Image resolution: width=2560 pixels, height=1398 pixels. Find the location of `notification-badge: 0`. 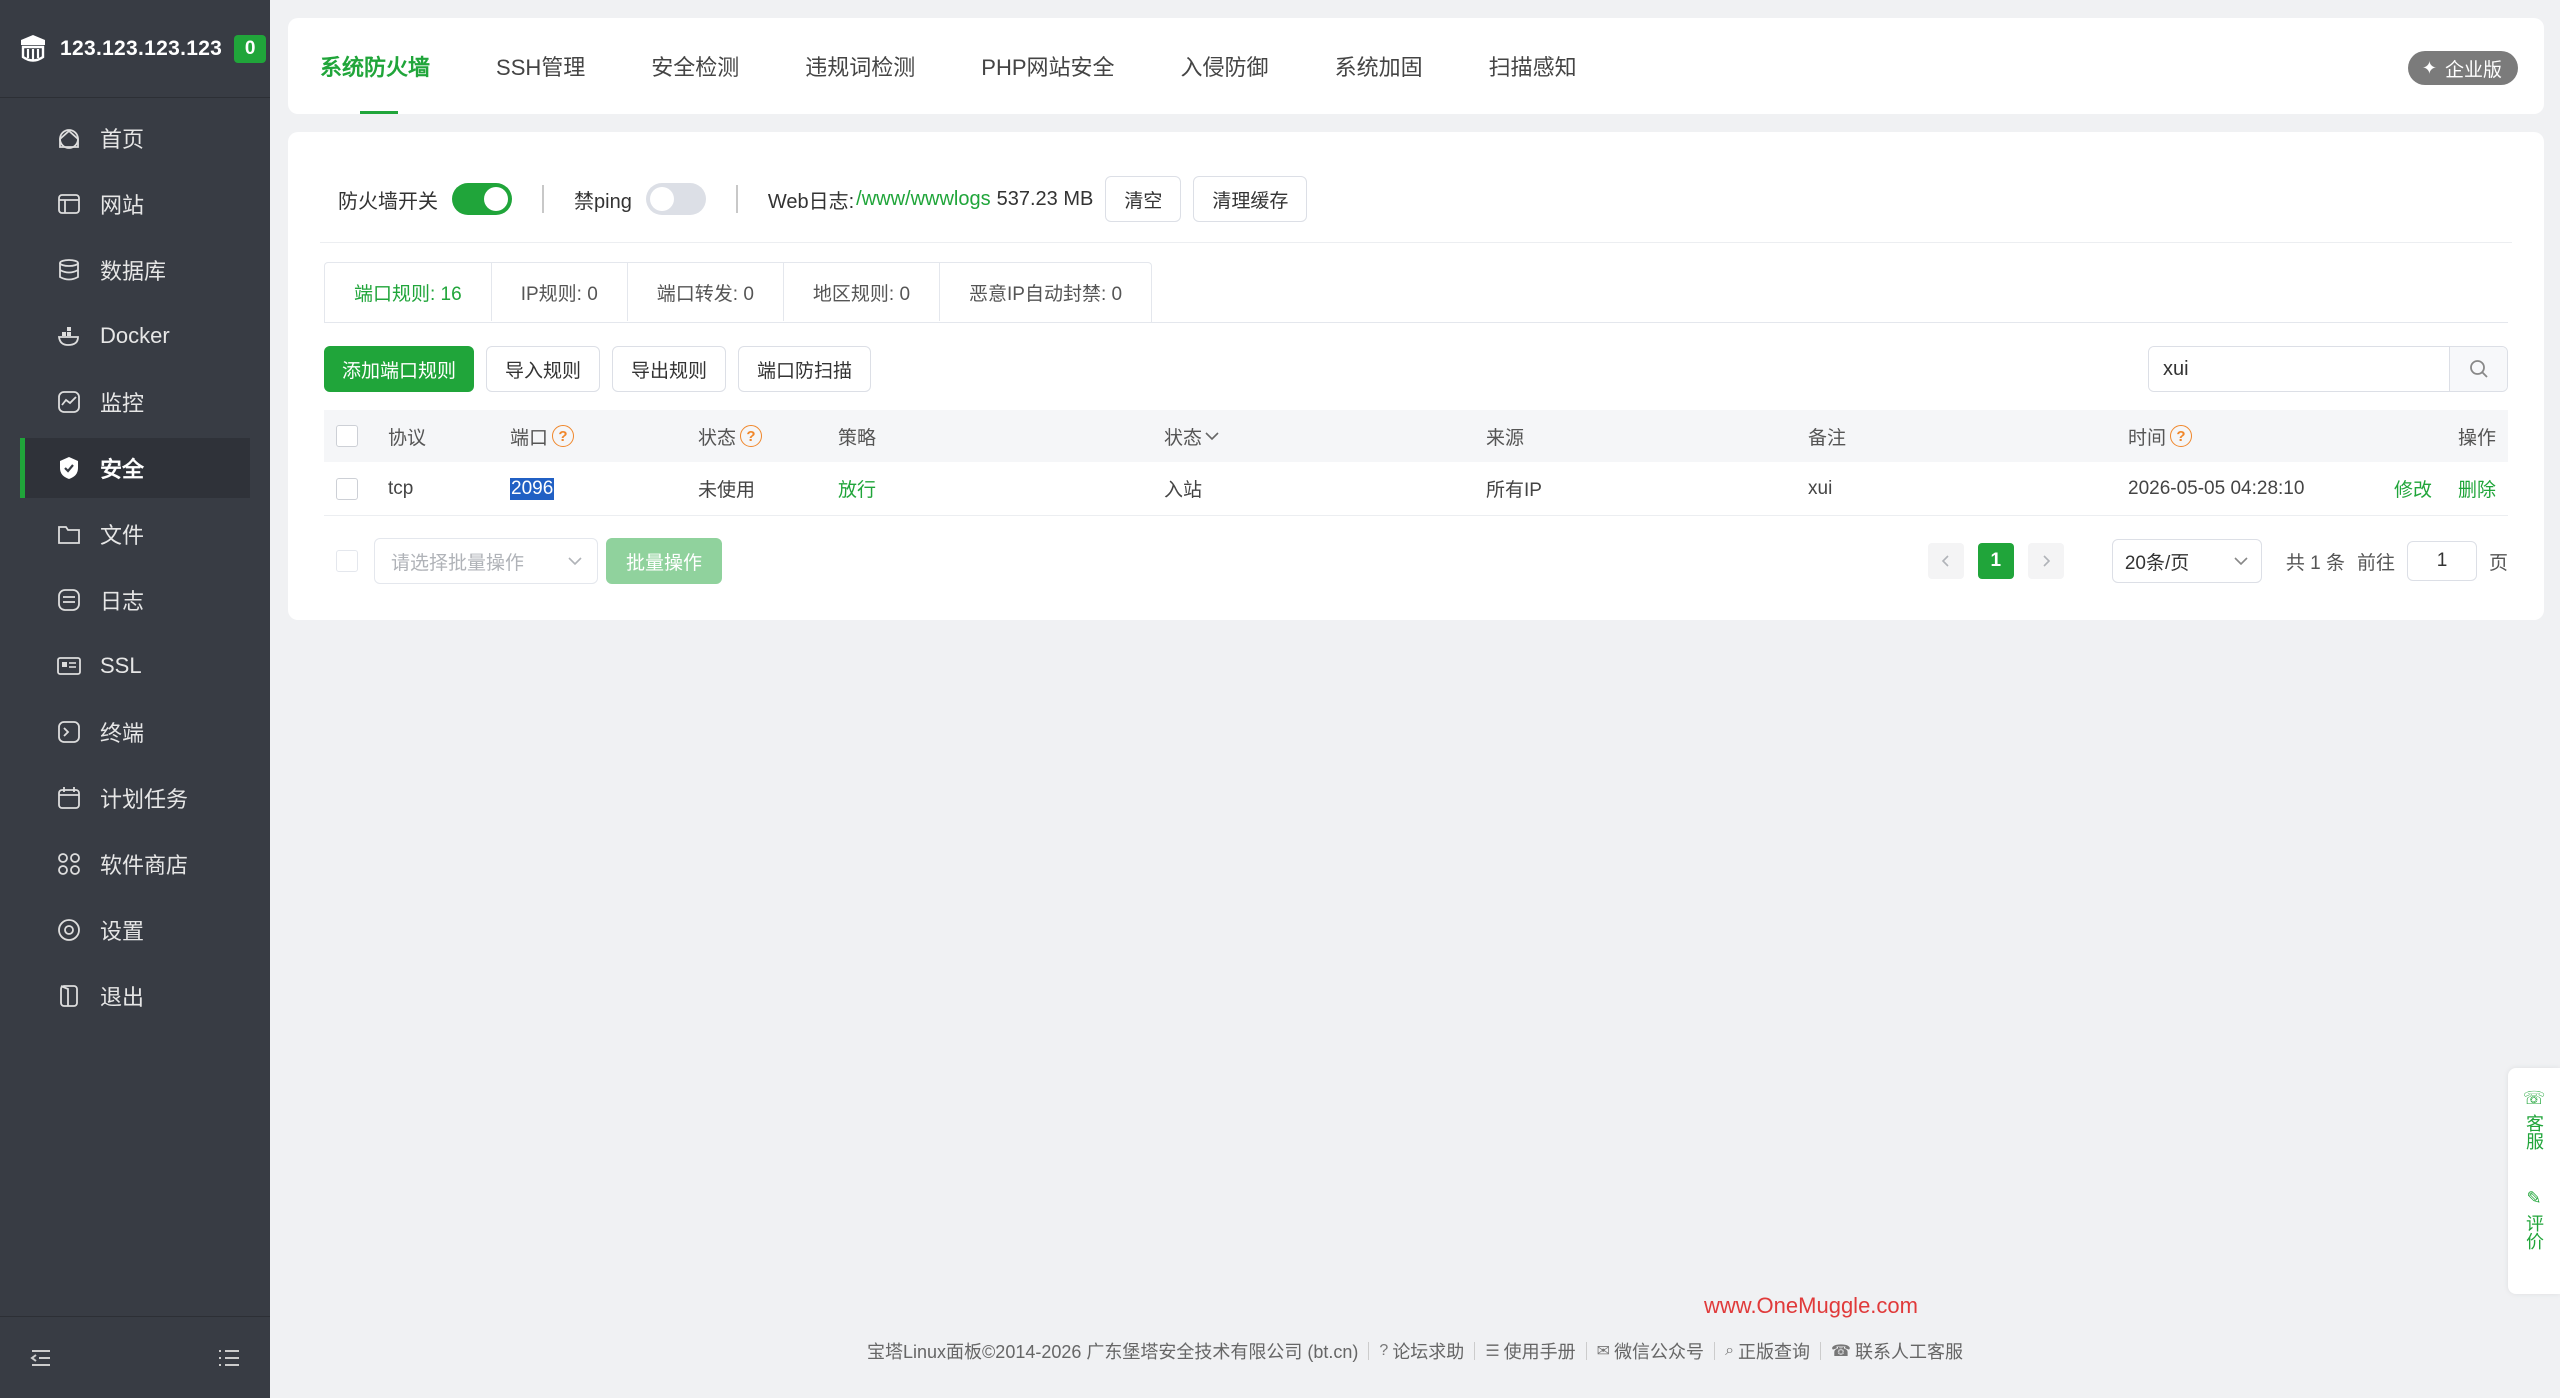

notification-badge: 0 is located at coordinates (250, 48).